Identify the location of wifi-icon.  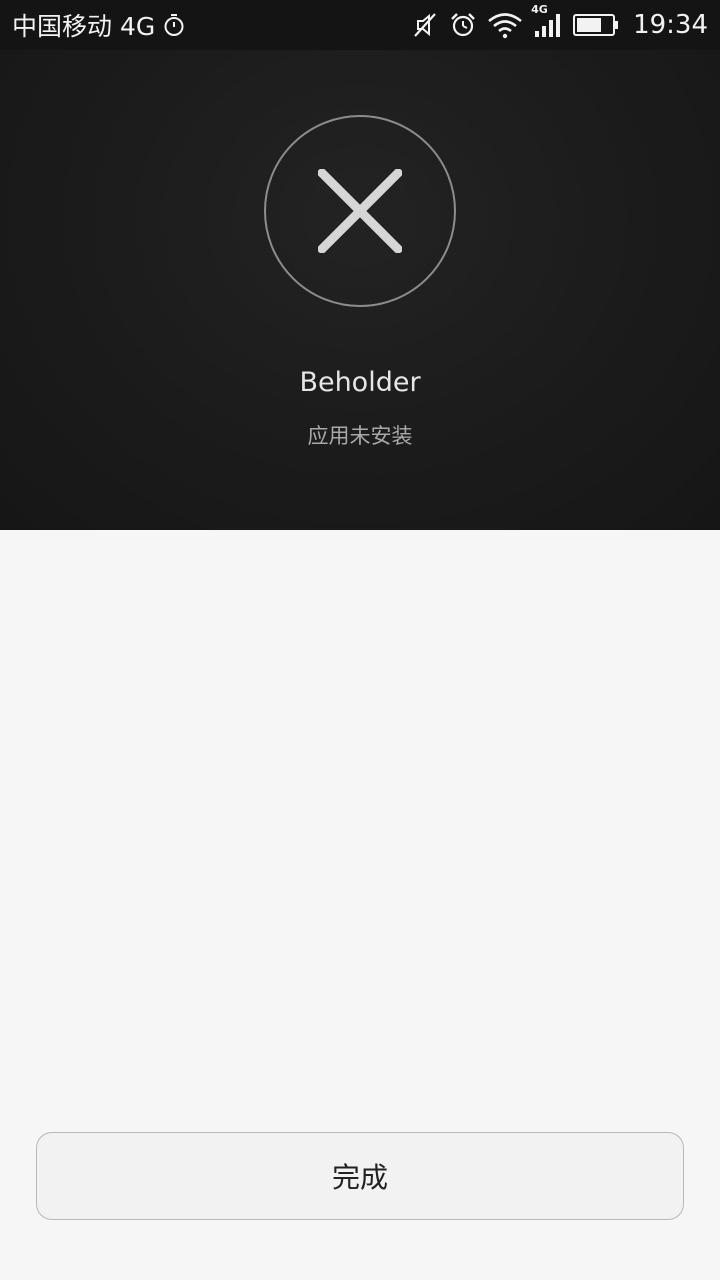
(505, 25).